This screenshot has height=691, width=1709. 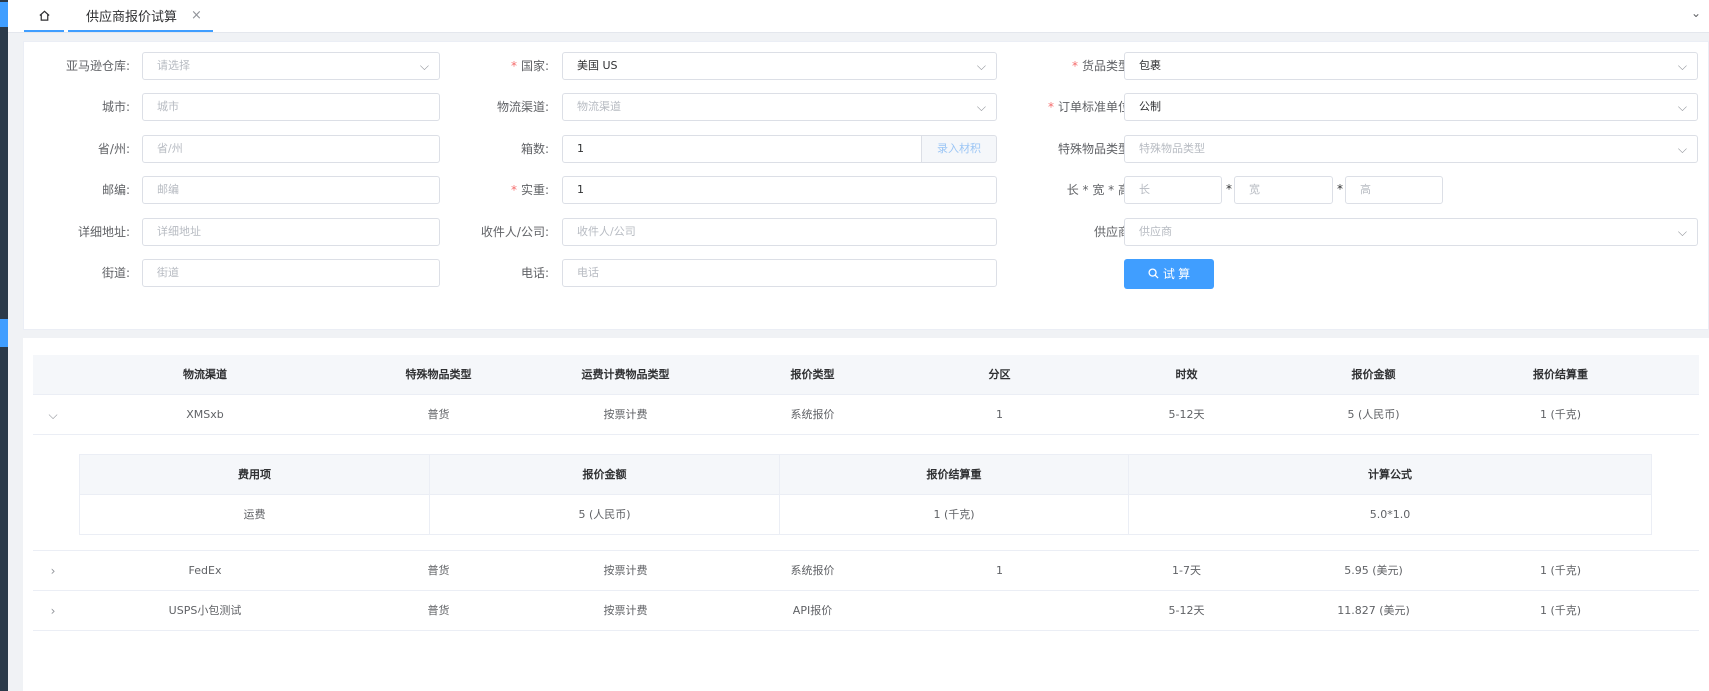 I want to click on cell-channel: USPS小包测试, so click(x=205, y=610).